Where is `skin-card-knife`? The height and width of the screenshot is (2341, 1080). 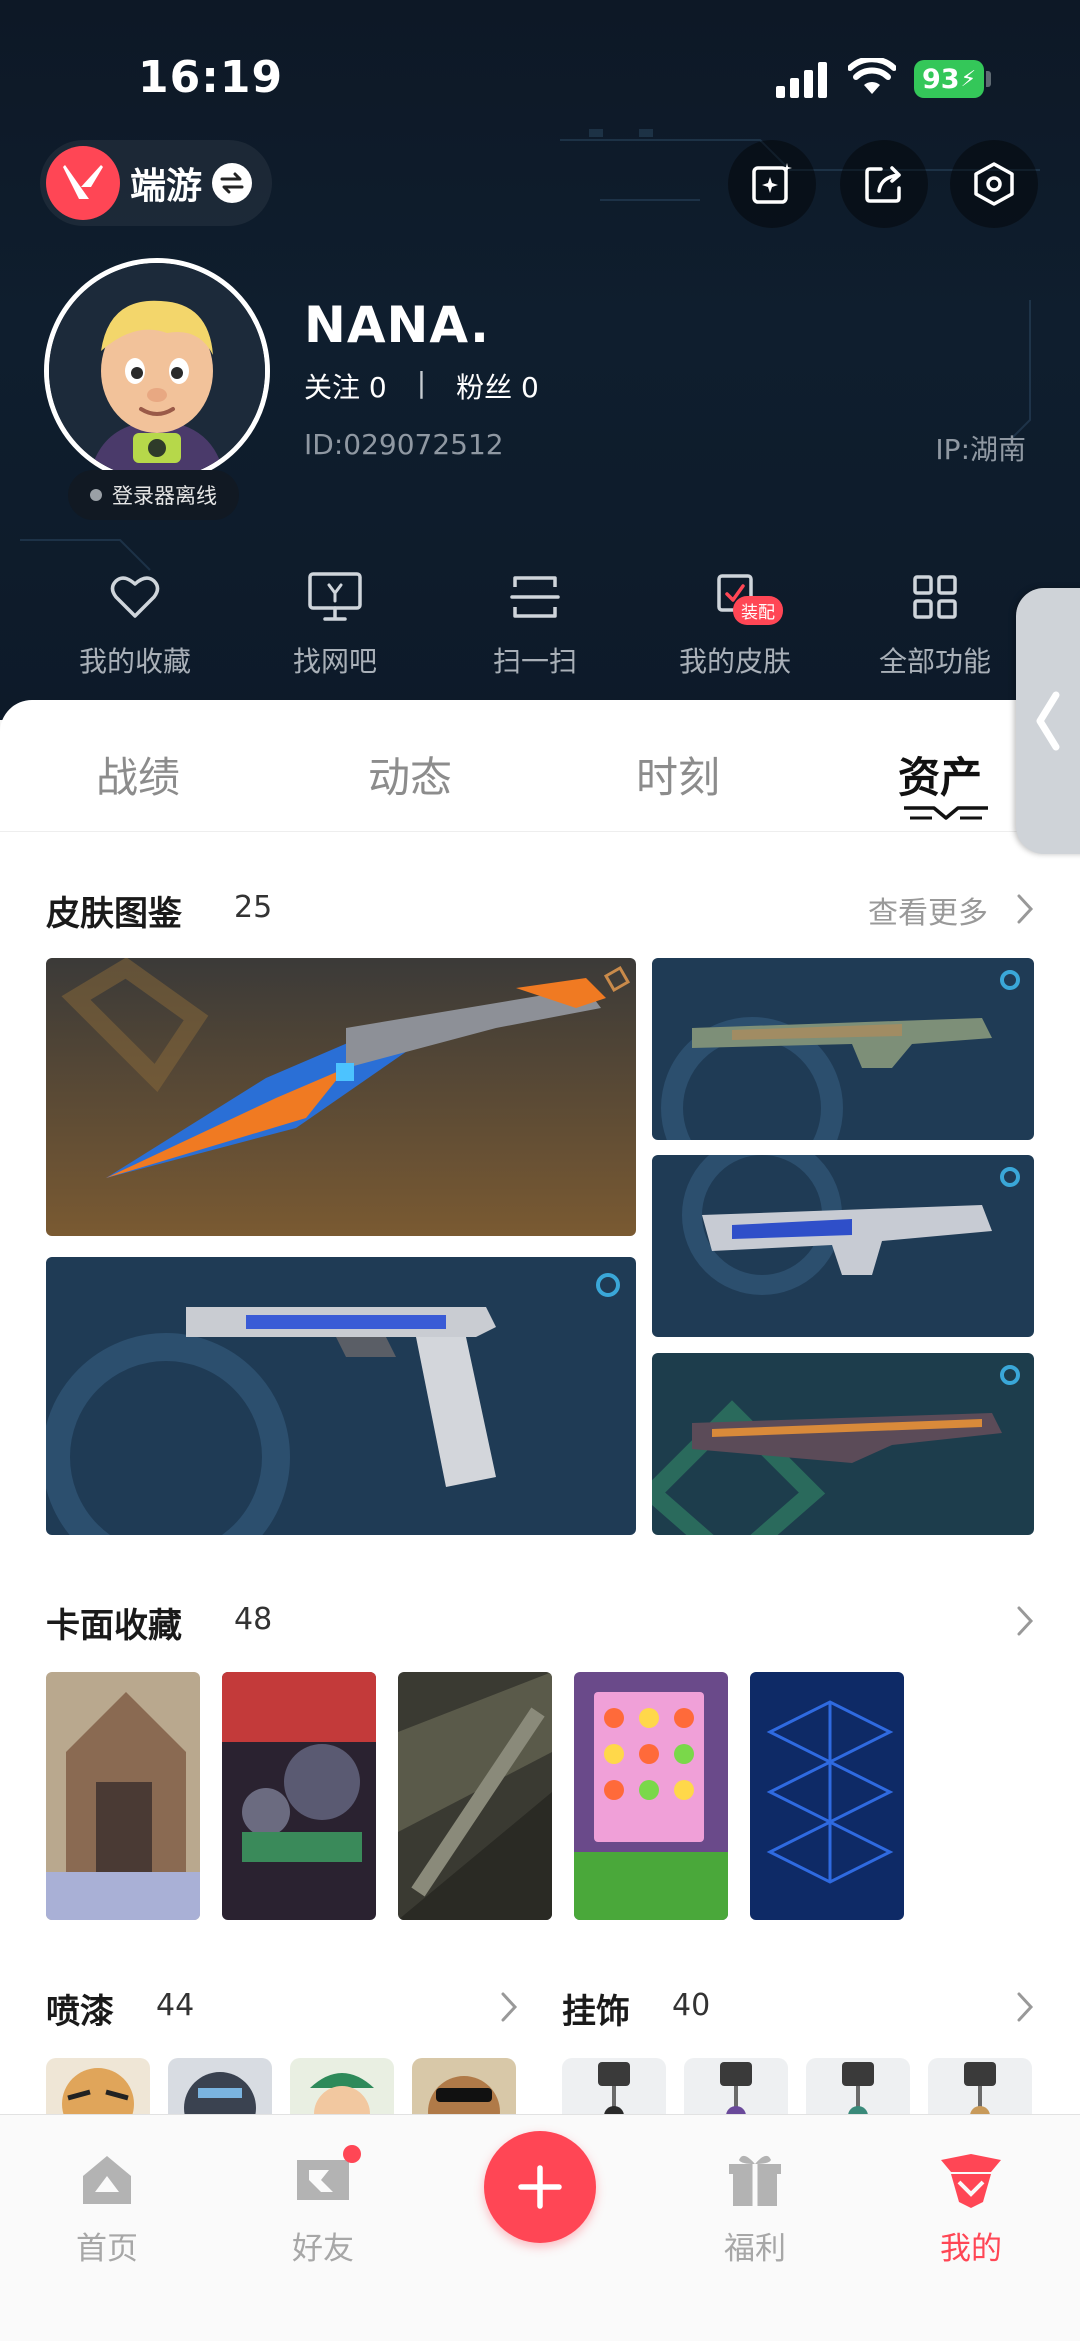
skin-card-knife is located at coordinates (341, 1097).